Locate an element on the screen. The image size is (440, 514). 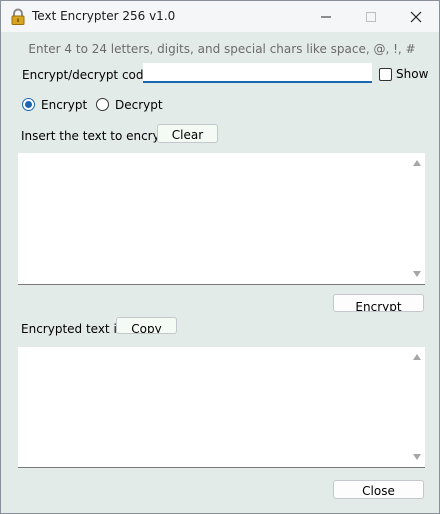
maximize-button is located at coordinates (371, 16).